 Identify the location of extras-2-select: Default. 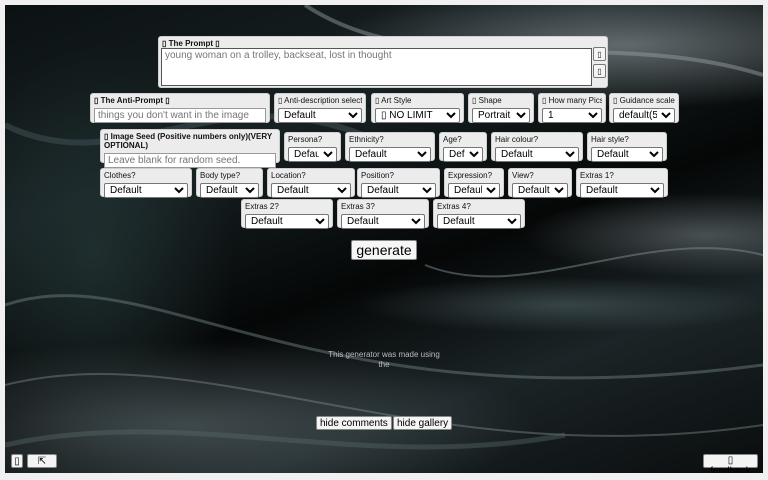
(287, 221).